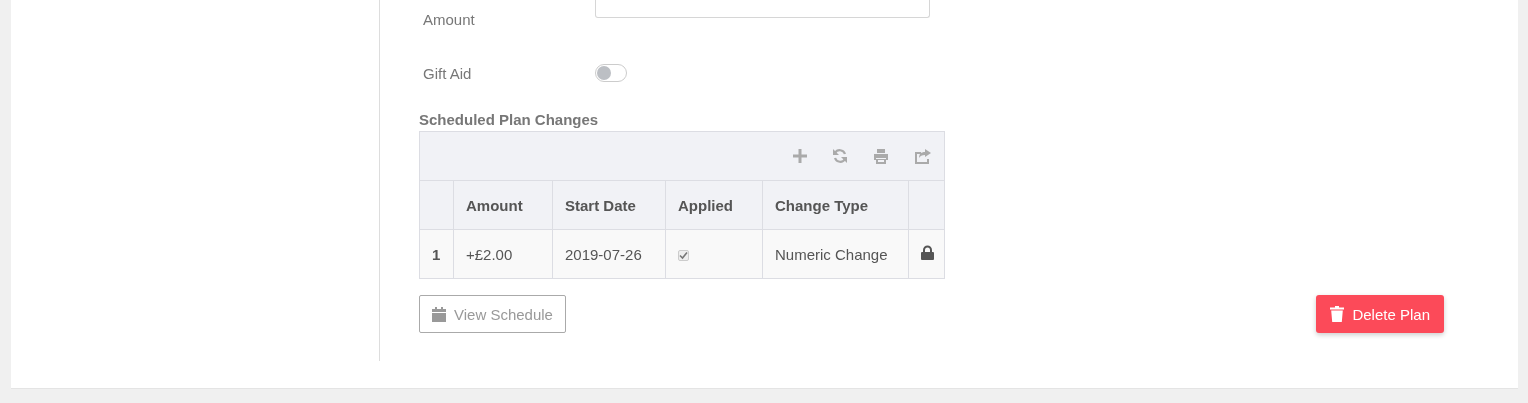  I want to click on column-header: Amount, so click(503, 205).